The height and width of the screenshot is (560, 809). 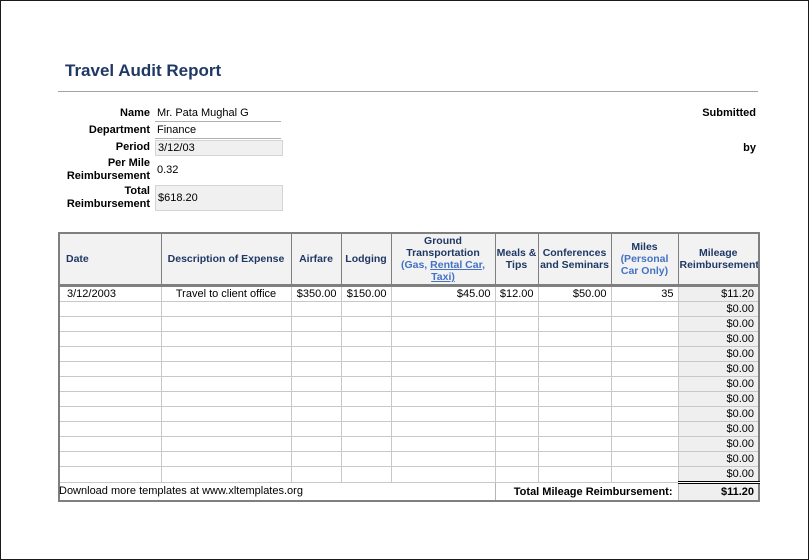 What do you see at coordinates (443, 294) in the screenshot?
I see `cell-ground-transportation: $45.00` at bounding box center [443, 294].